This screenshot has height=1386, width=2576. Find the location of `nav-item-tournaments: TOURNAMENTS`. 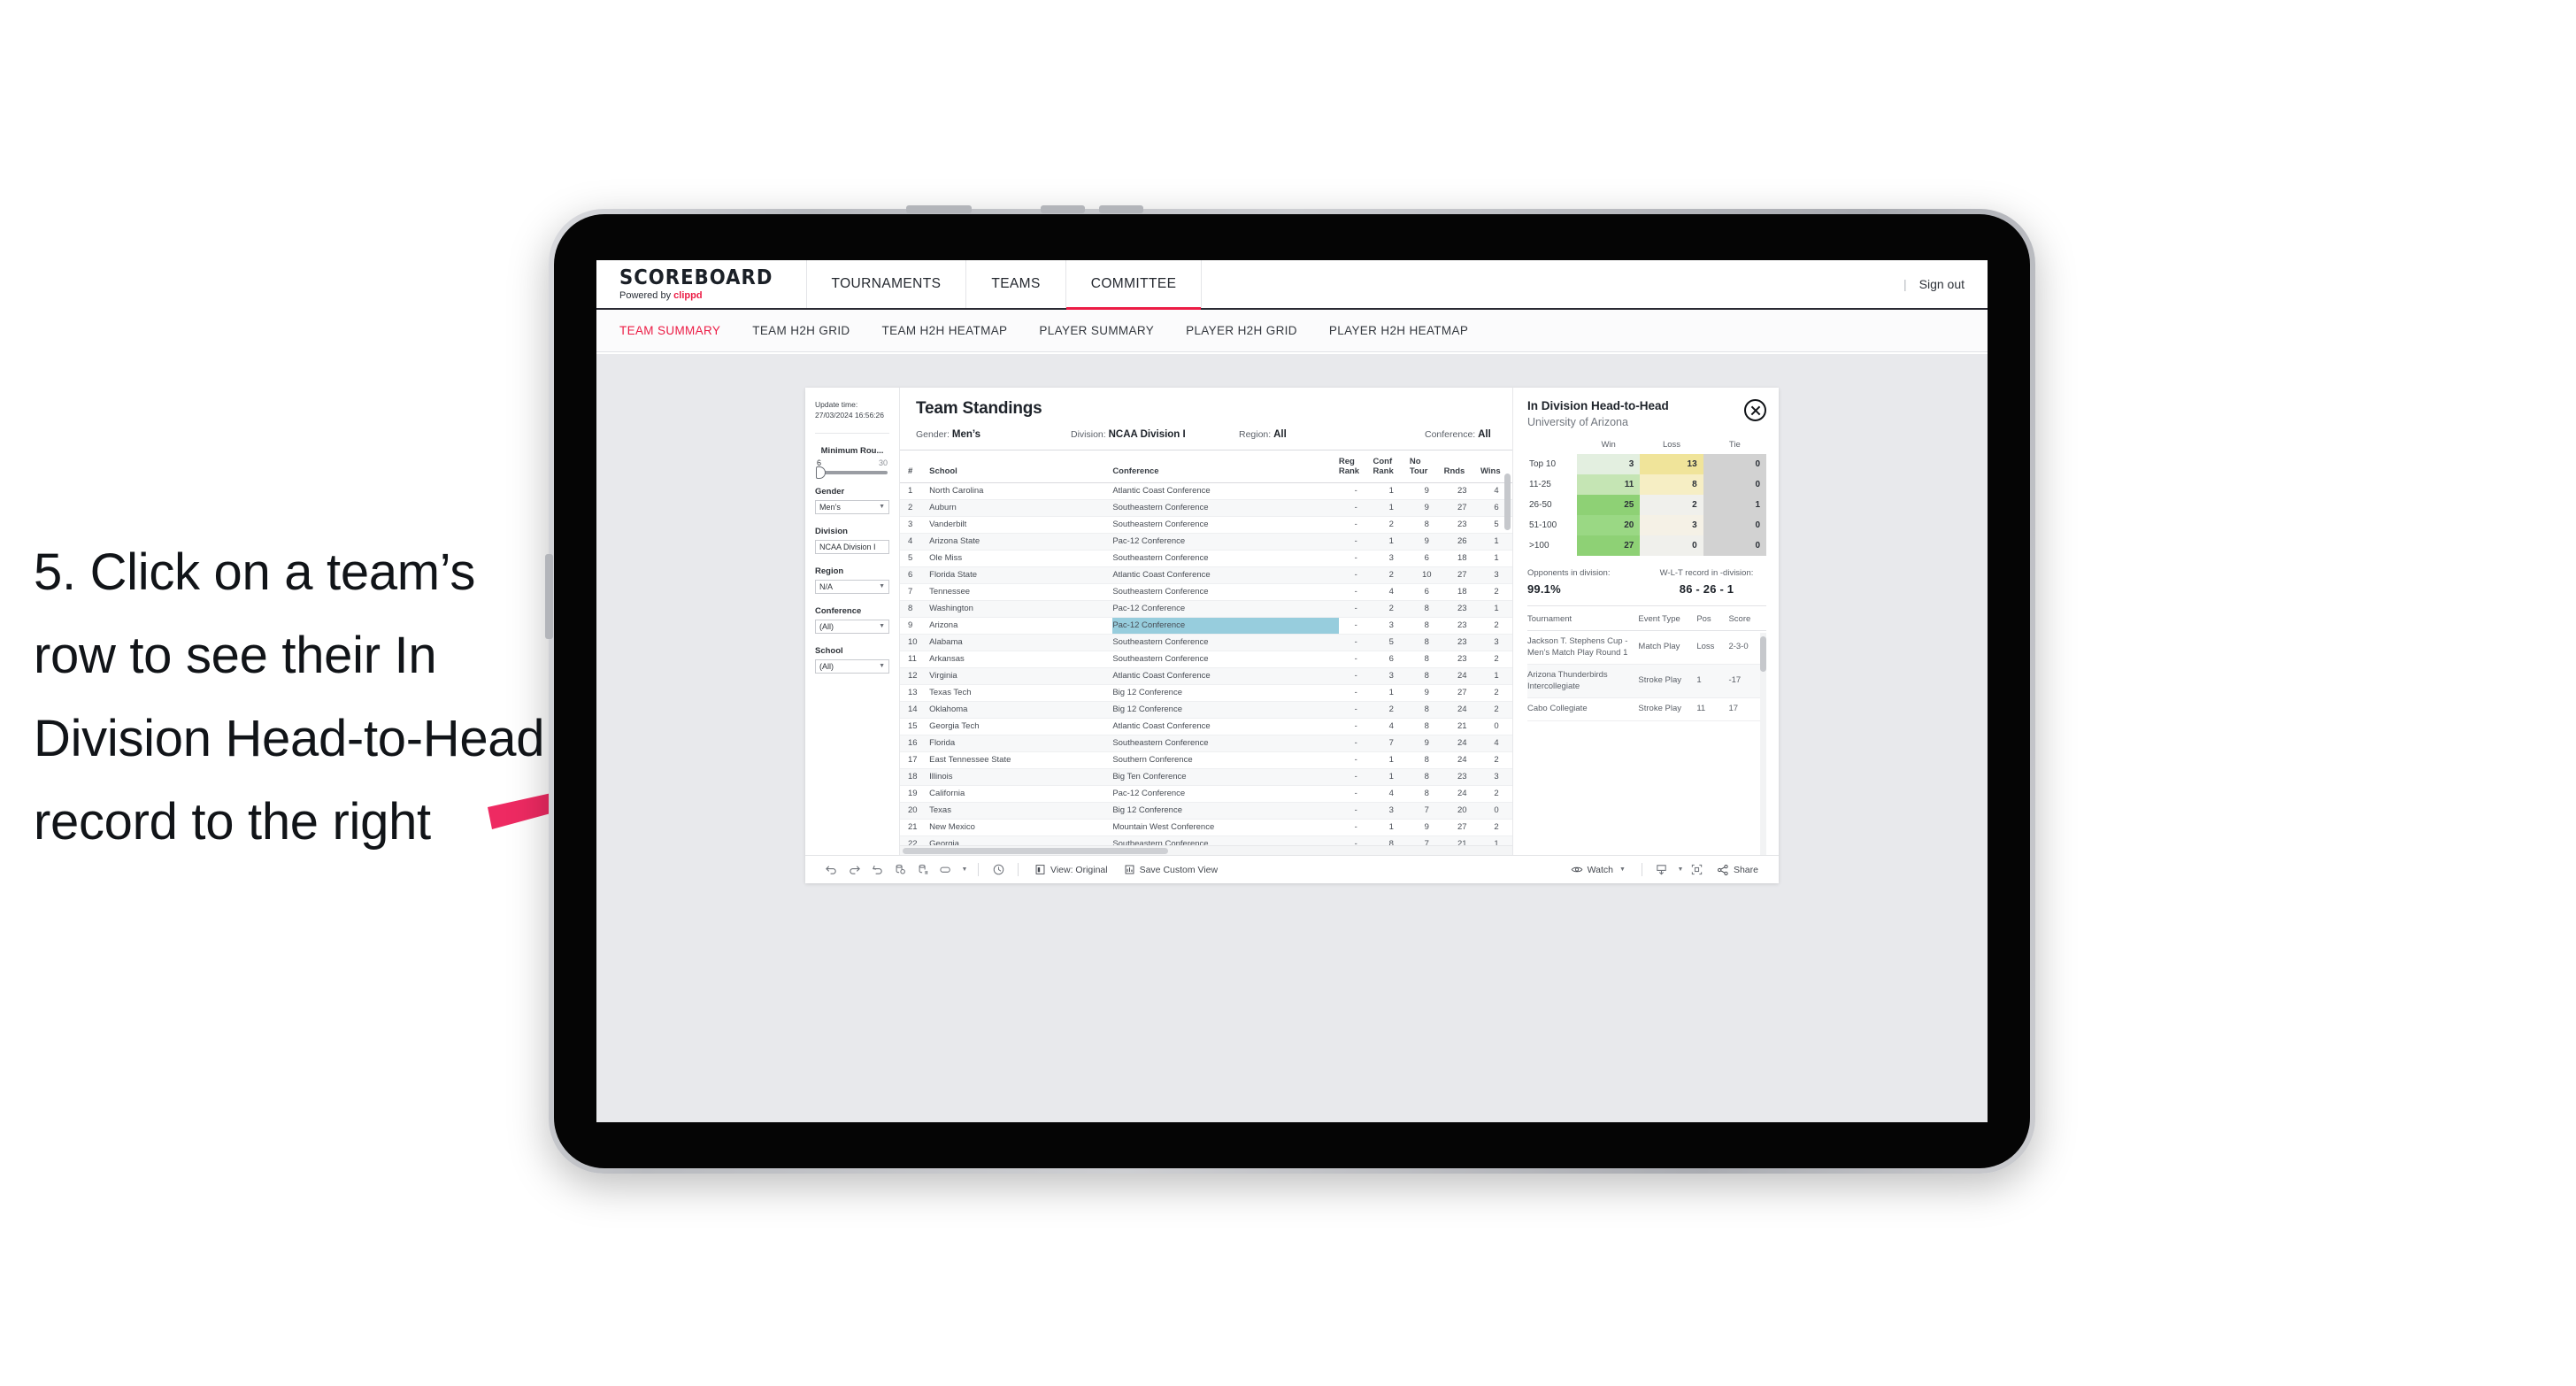

nav-item-tournaments: TOURNAMENTS is located at coordinates (887, 284).